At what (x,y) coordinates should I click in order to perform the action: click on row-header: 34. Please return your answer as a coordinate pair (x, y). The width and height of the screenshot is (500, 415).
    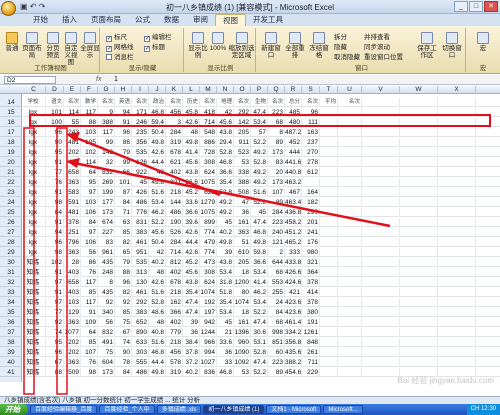
    Looking at the image, I should click on (11, 302).